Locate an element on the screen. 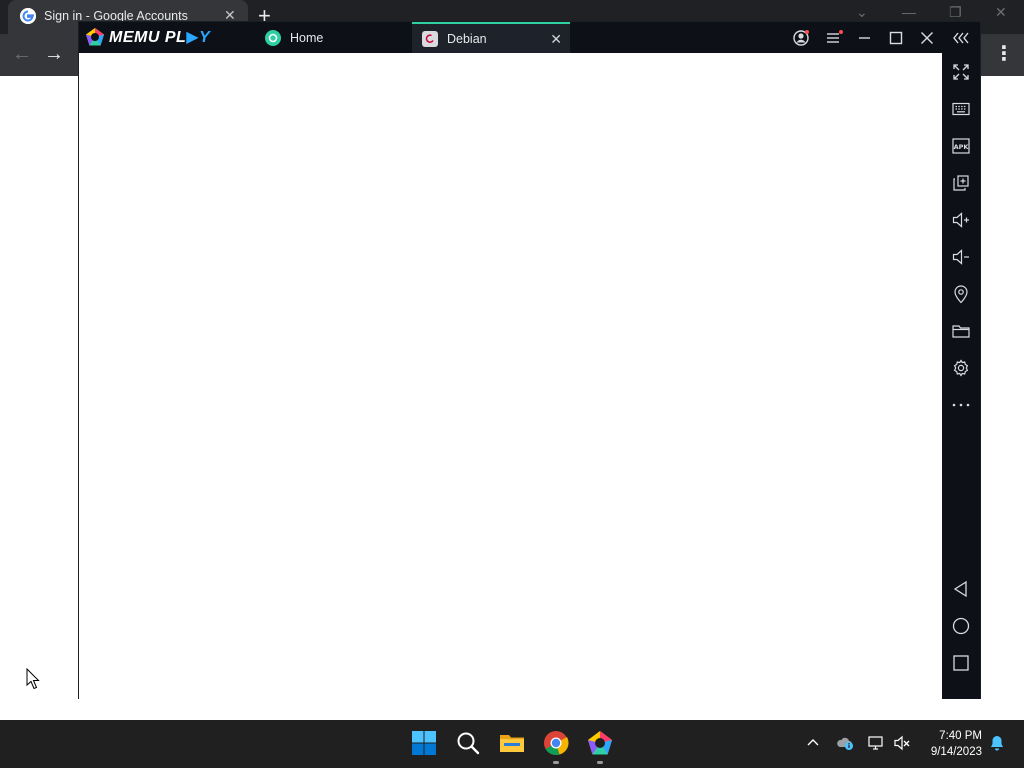 The width and height of the screenshot is (1024, 768). memu-logo: MEMU PL▶Y is located at coordinates (147, 37).